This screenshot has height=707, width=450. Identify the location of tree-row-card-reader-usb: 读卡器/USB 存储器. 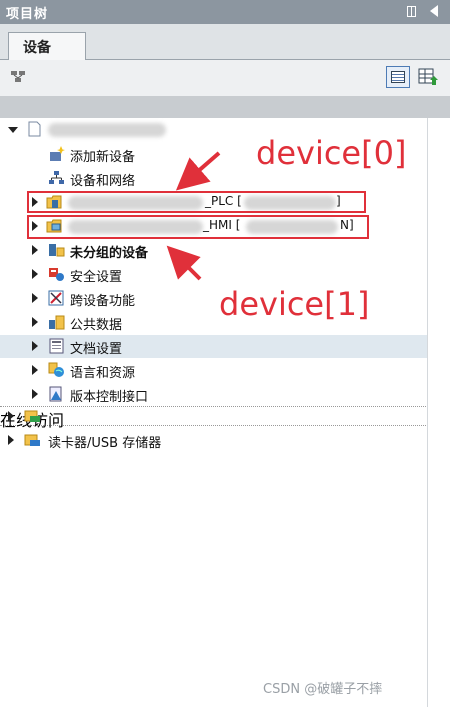
(213, 440).